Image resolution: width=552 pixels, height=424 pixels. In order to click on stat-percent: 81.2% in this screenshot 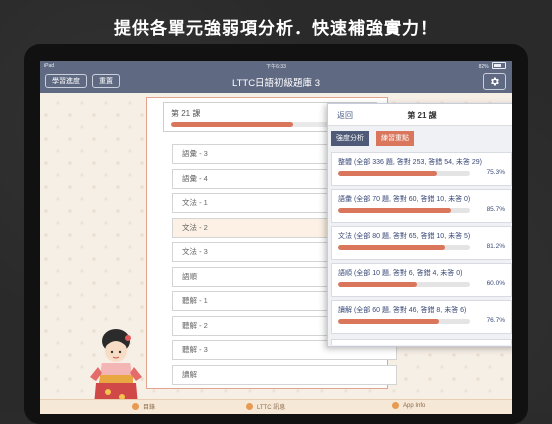, I will do `click(495, 246)`.